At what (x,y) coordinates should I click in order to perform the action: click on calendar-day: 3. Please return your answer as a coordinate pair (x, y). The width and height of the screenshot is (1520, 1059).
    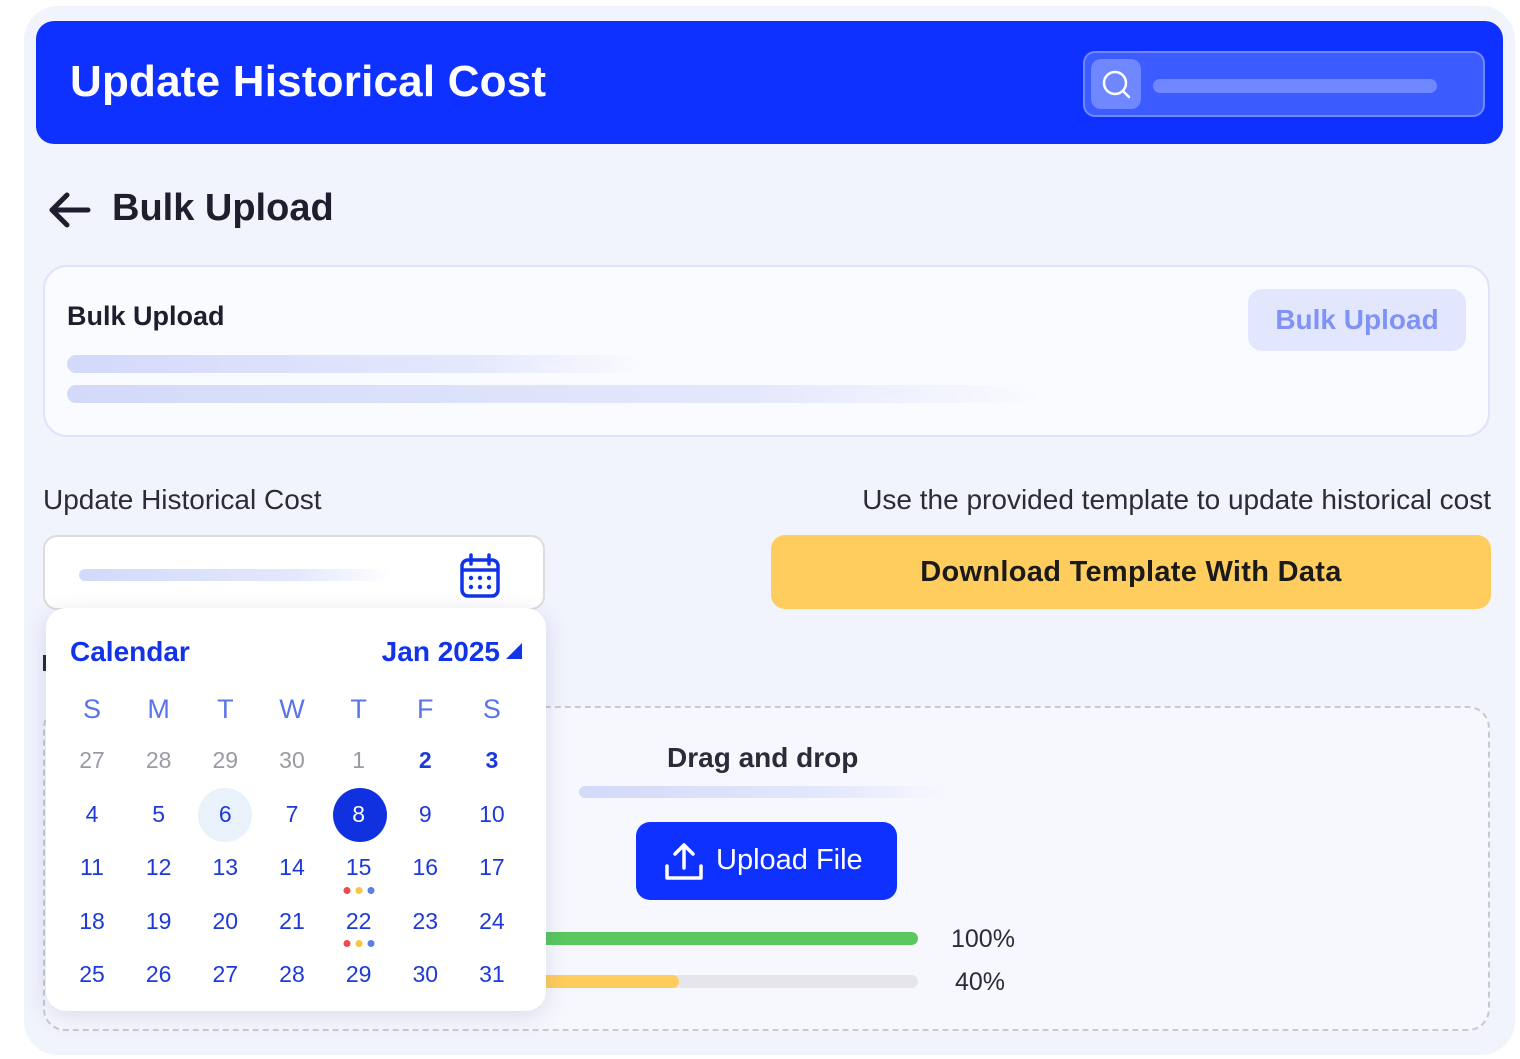
    Looking at the image, I should click on (492, 761).